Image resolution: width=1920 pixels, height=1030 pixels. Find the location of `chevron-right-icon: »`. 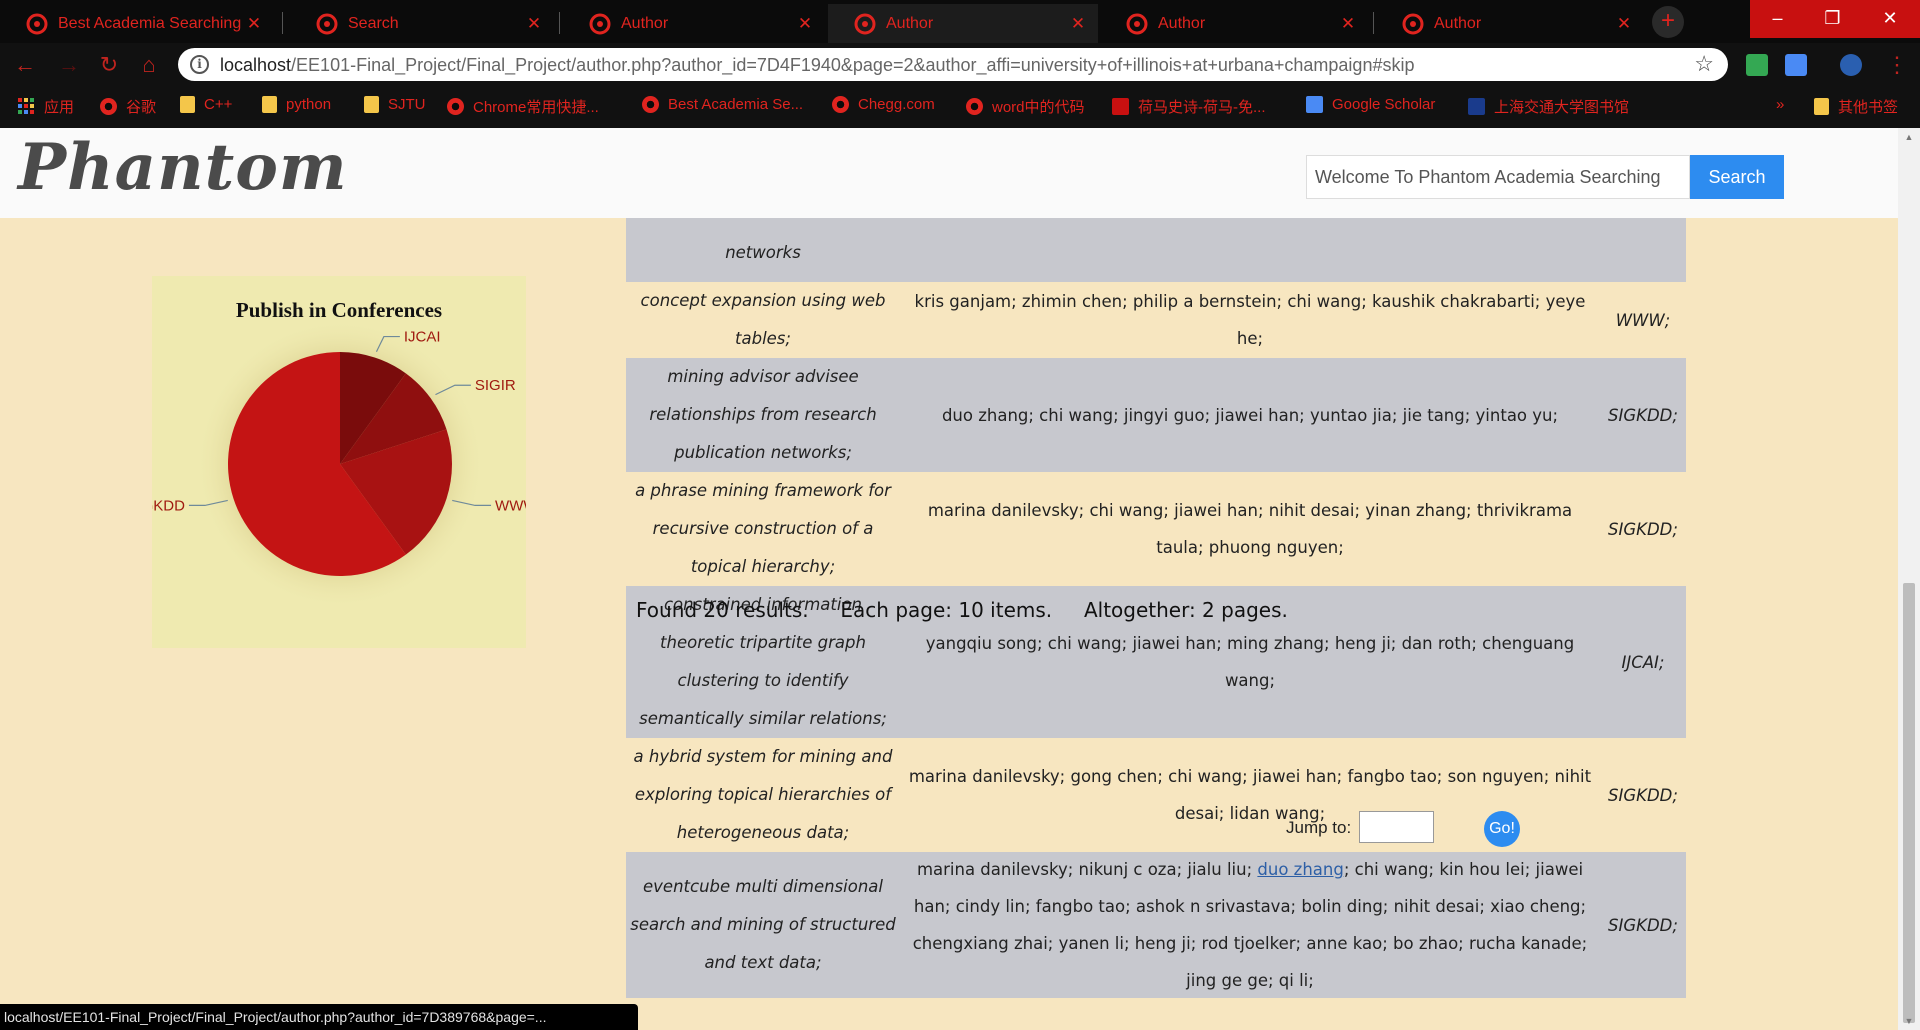

chevron-right-icon: » is located at coordinates (1780, 104).